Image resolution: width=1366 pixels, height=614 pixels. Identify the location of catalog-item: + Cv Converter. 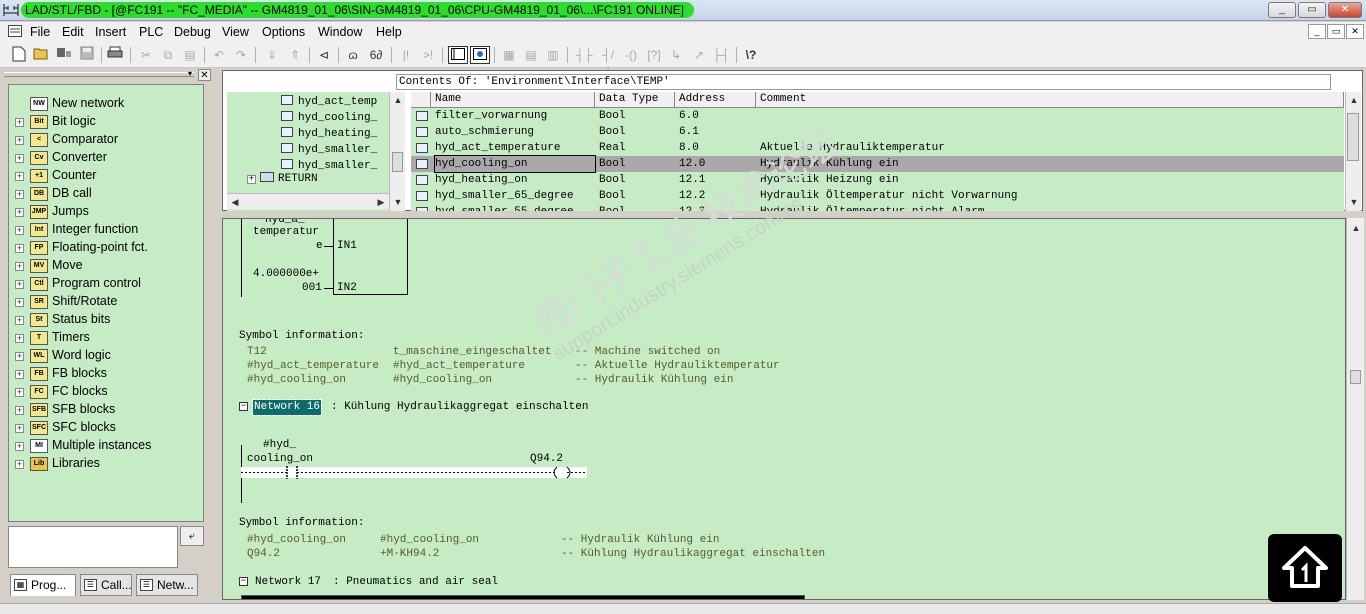
(107, 158).